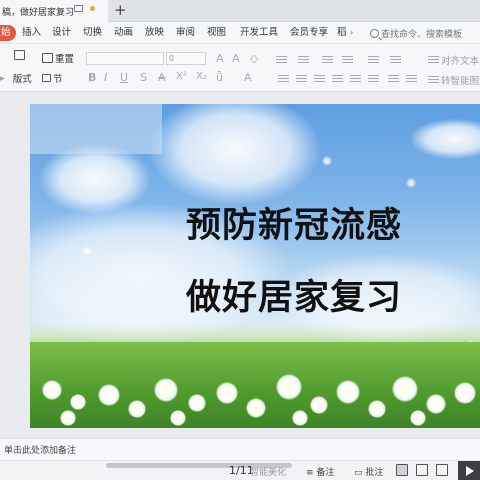 This screenshot has width=480, height=480. I want to click on new-tab-button: +, so click(120, 10).